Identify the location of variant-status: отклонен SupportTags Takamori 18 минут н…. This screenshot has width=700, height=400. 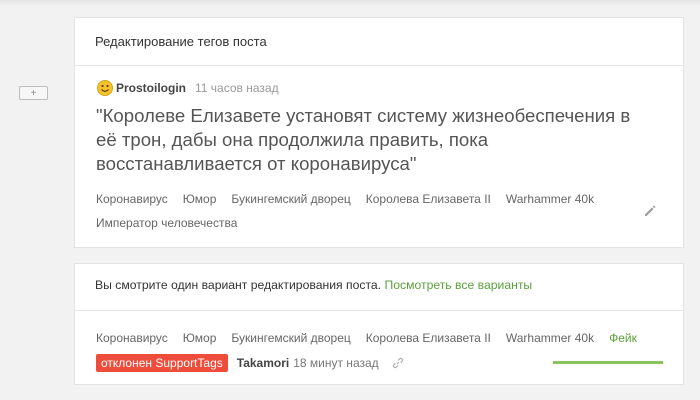
(250, 363).